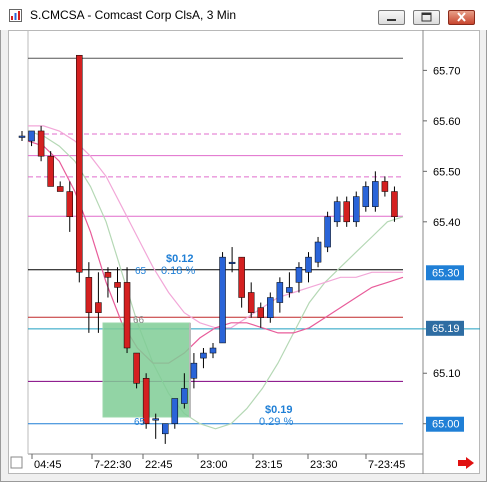 The width and height of the screenshot is (487, 482). What do you see at coordinates (447, 172) in the screenshot?
I see `price-tick-label: 65.50` at bounding box center [447, 172].